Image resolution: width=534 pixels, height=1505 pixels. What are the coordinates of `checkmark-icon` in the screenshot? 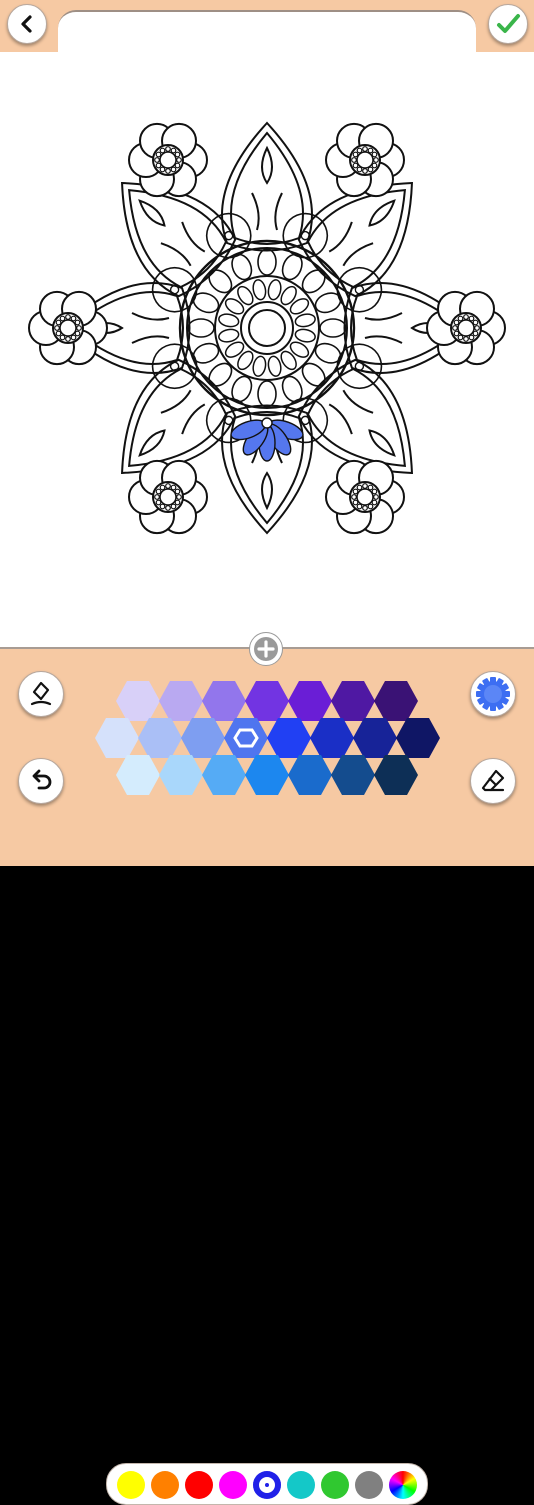 It's located at (508, 23).